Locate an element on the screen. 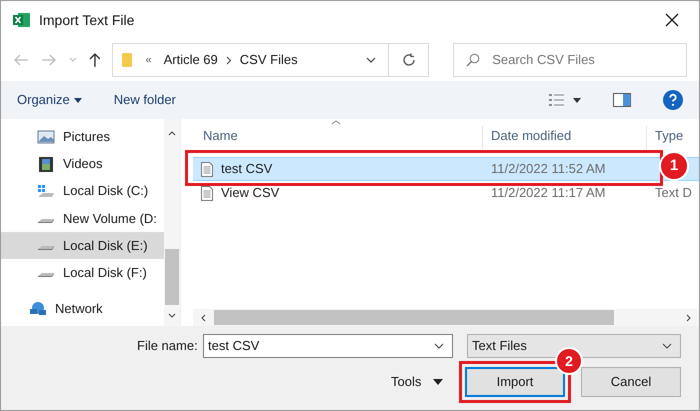 This screenshot has height=411, width=700. breadcrumb: Article 69 is located at coordinates (191, 60).